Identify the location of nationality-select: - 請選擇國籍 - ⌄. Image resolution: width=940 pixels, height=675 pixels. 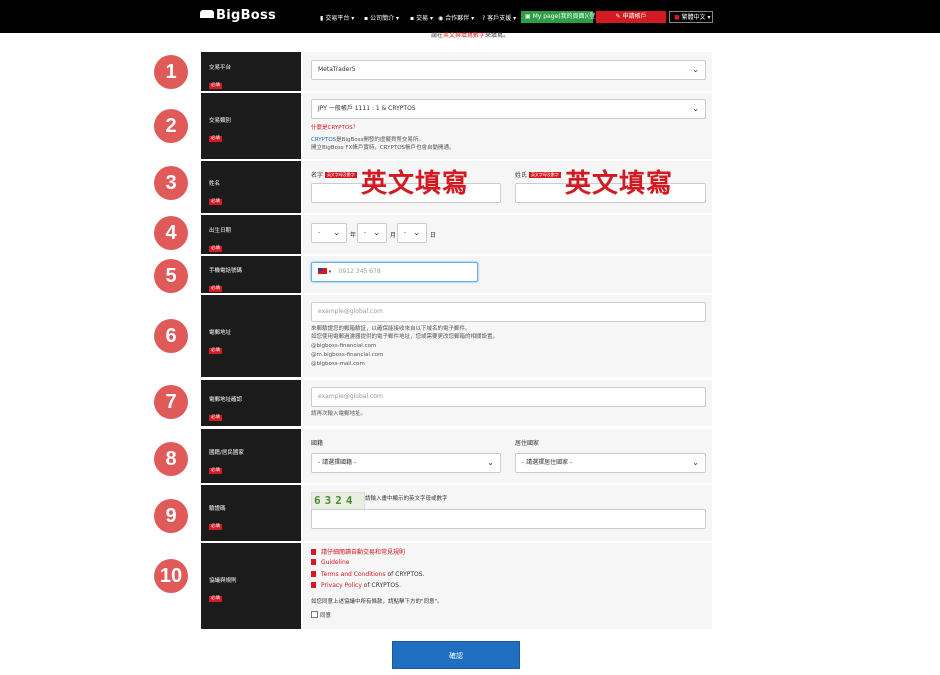
(406, 463).